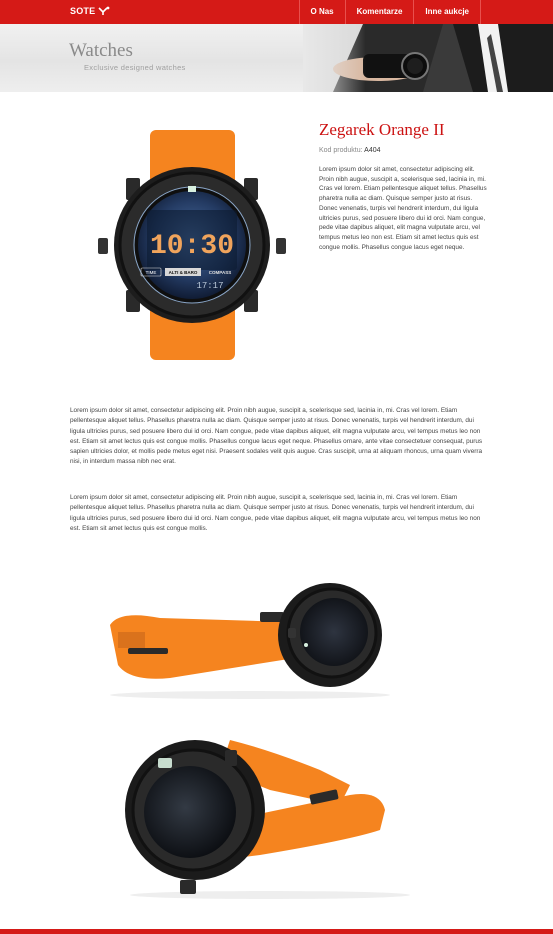 The width and height of the screenshot is (553, 934). What do you see at coordinates (135, 67) in the screenshot?
I see `hero-subtitle: Exclusive designed watches` at bounding box center [135, 67].